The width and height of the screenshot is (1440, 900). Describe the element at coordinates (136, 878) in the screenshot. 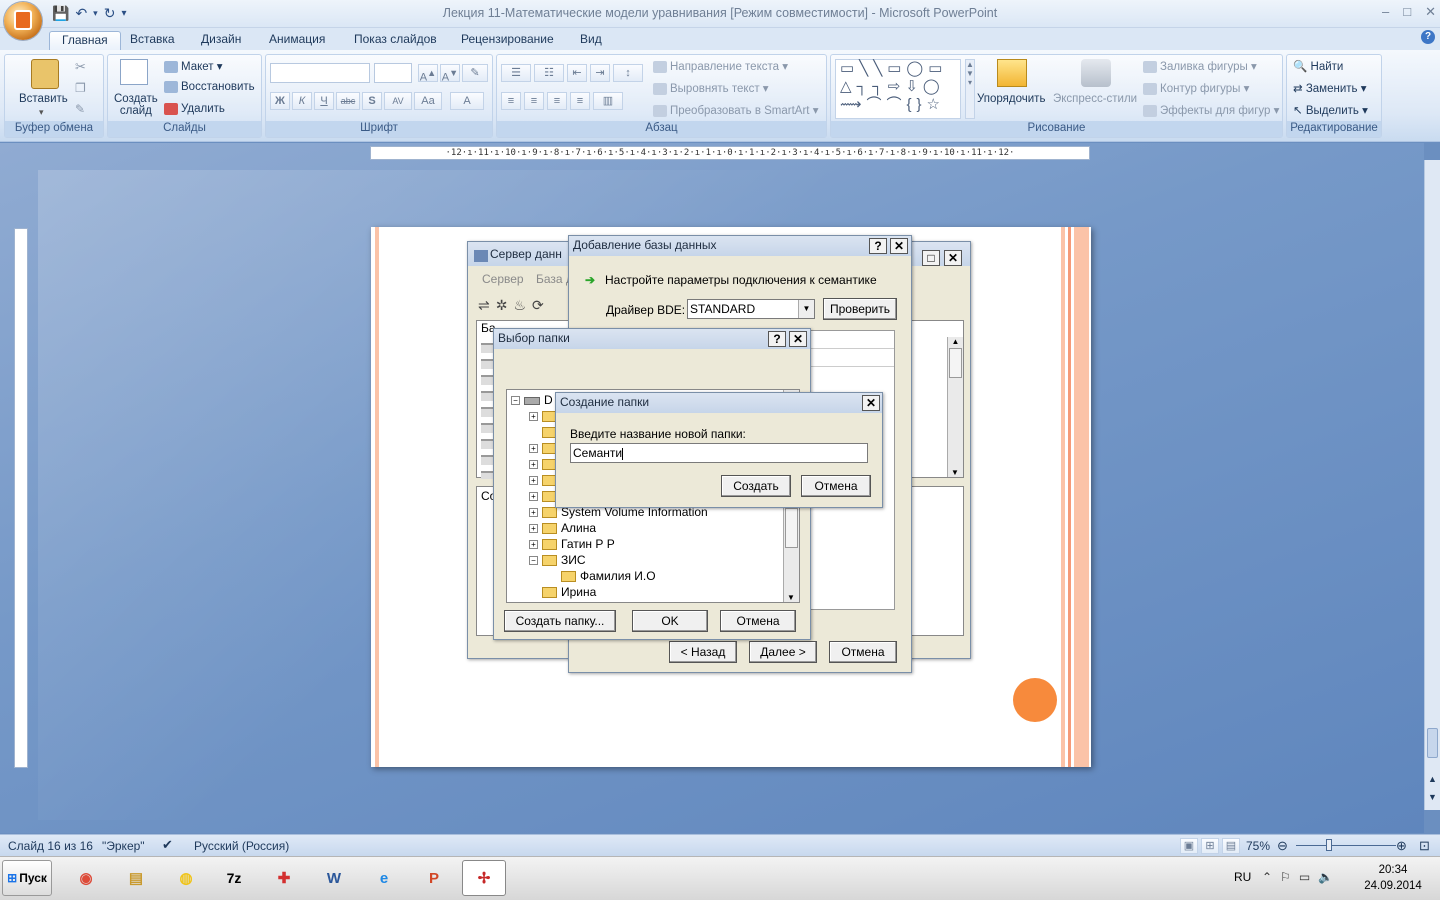

I see `file-manager-icon: ▤` at that location.